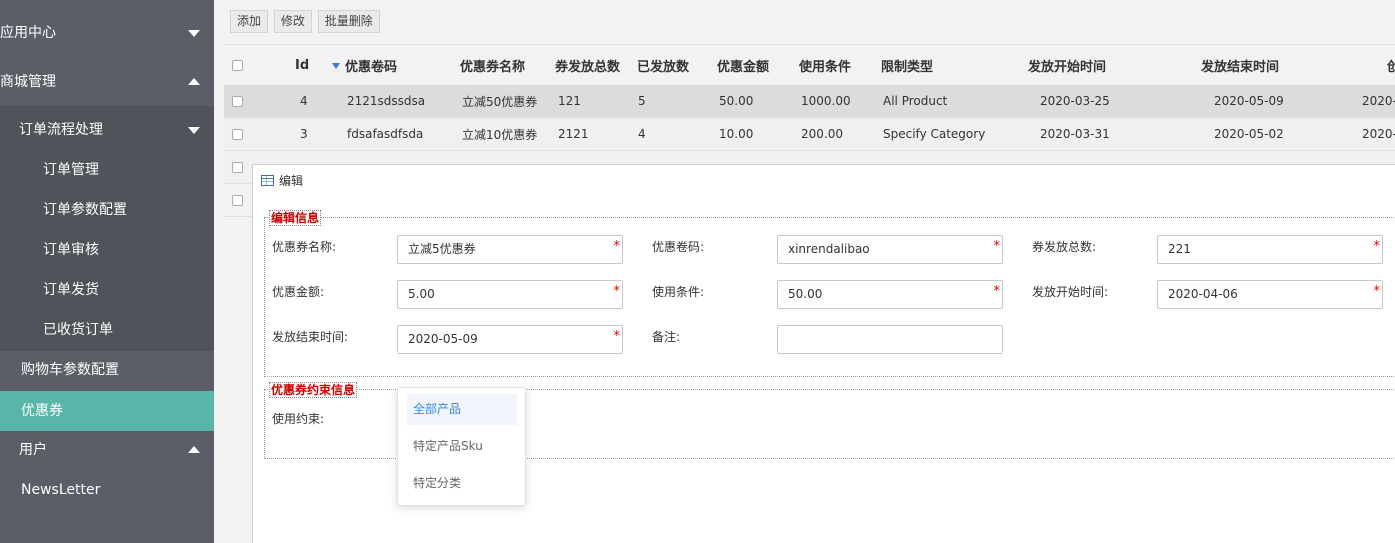  I want to click on sidebar-item-label: 用户, so click(33, 450).